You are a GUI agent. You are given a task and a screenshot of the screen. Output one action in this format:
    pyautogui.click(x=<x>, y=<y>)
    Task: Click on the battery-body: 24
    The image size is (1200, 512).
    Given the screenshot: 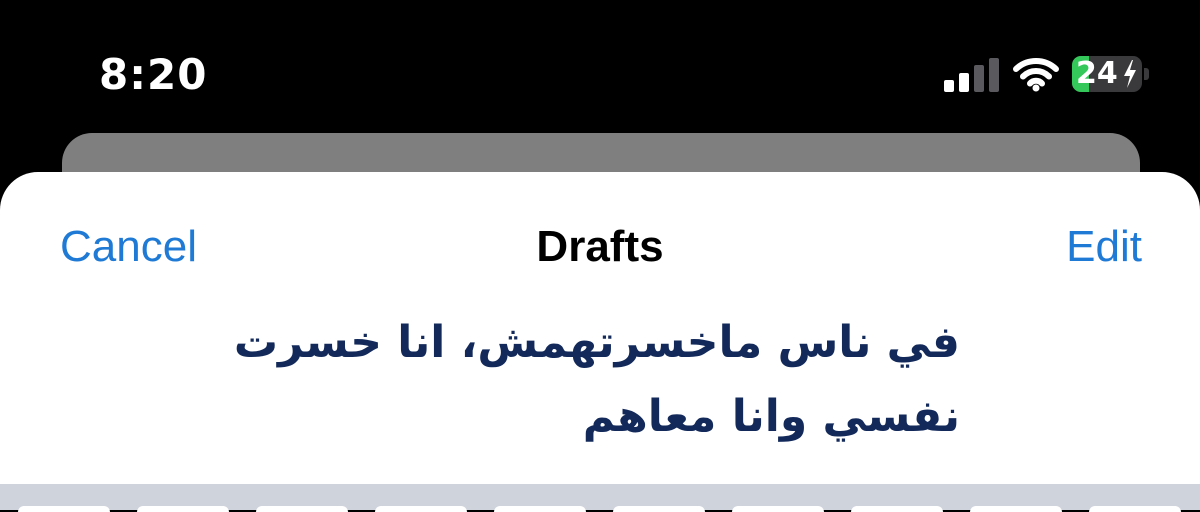 What is the action you would take?
    pyautogui.click(x=1107, y=74)
    